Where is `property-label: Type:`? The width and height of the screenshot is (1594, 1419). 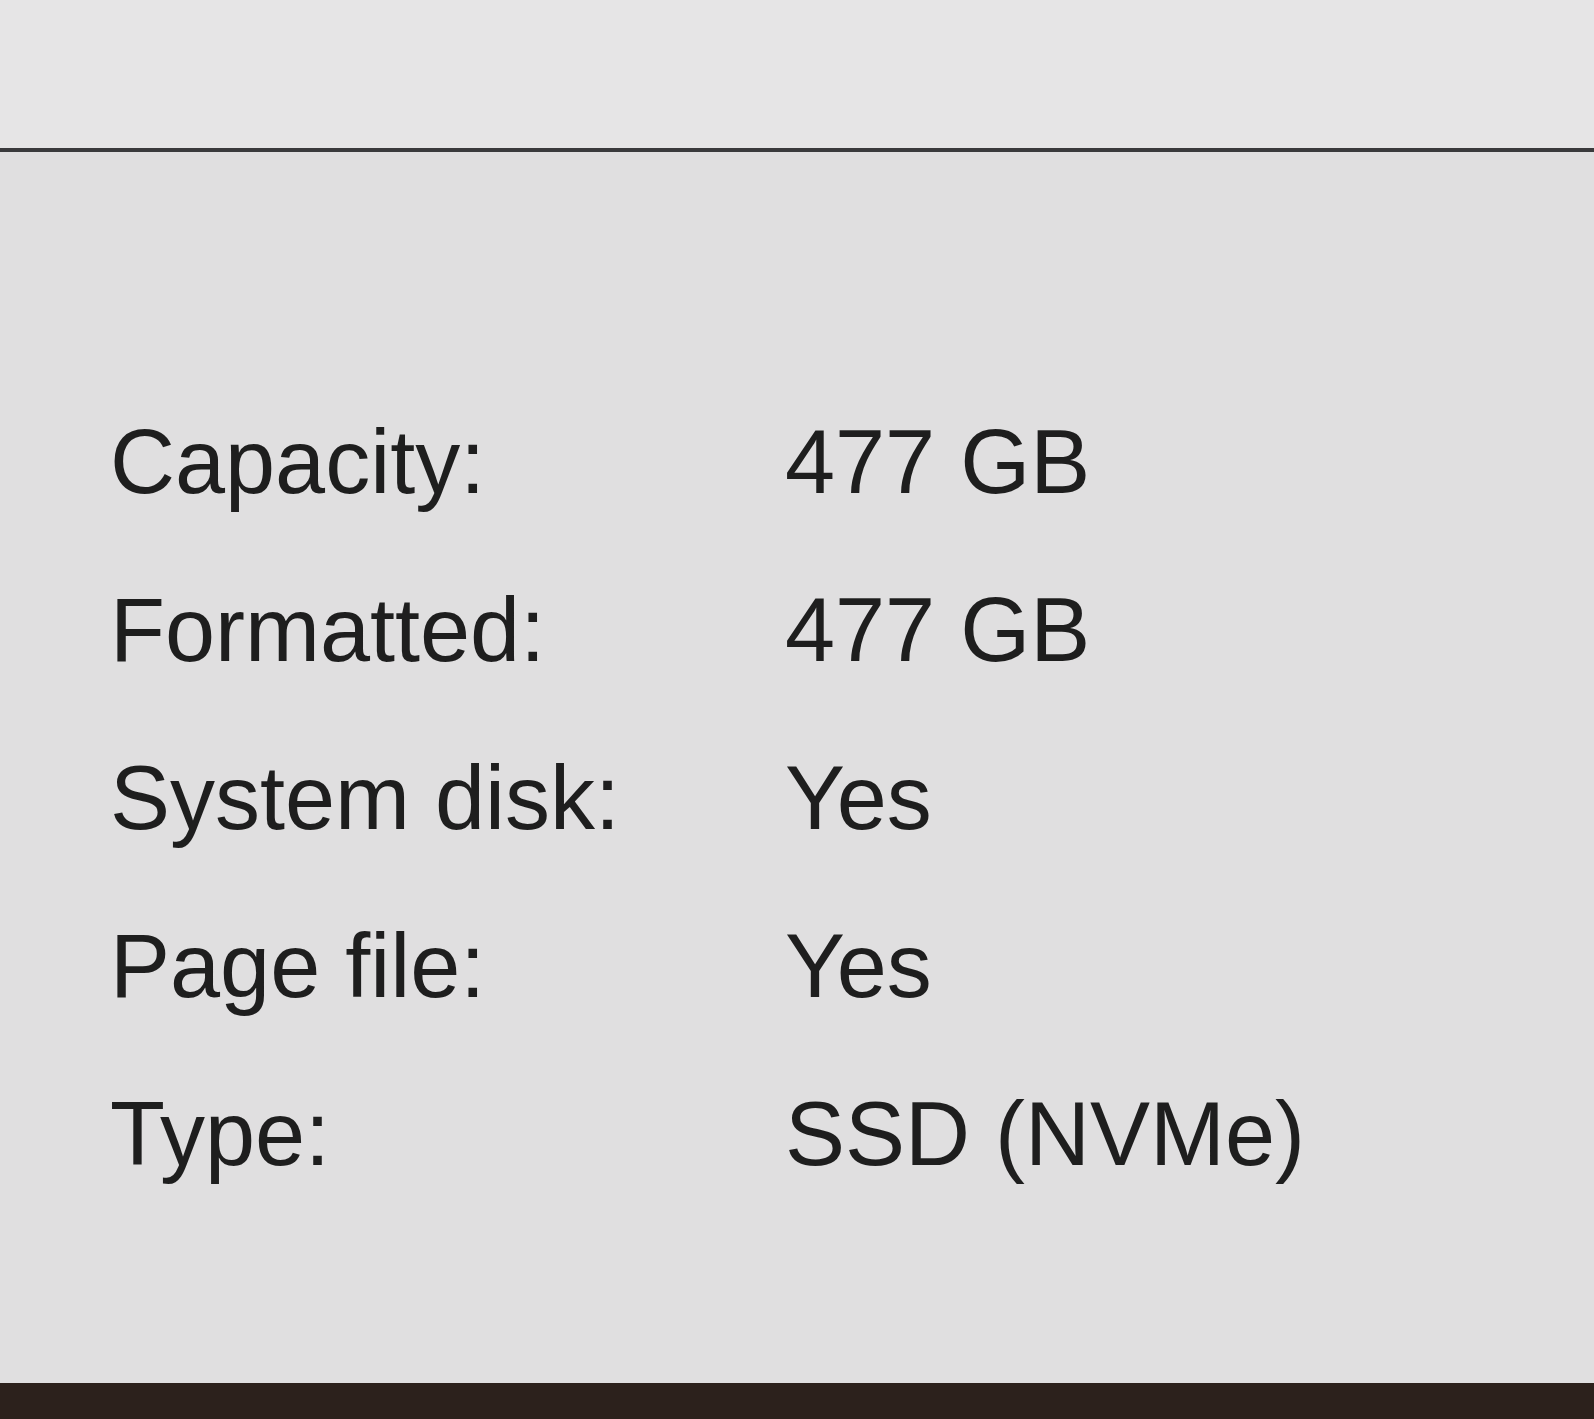
property-label: Type: is located at coordinates (220, 1134).